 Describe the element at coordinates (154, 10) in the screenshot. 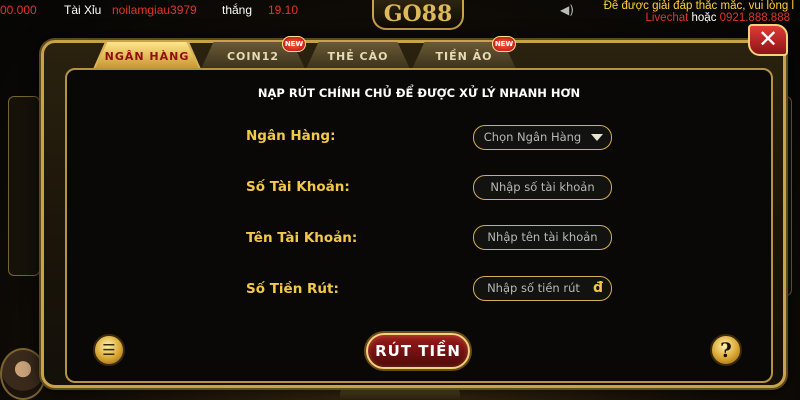

I see `ticker-user: noilamgiau3979` at that location.